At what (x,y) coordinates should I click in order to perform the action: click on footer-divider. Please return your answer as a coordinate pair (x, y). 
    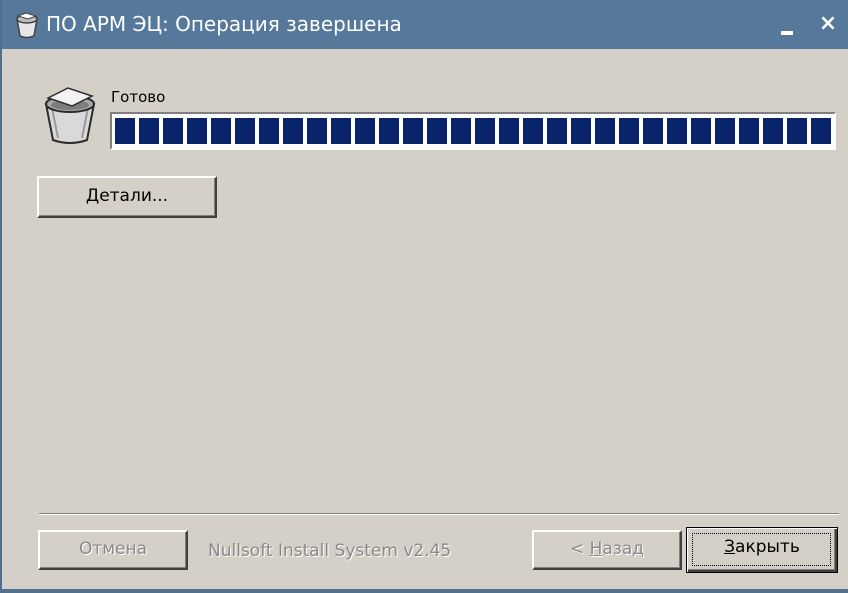
    Looking at the image, I should click on (439, 514).